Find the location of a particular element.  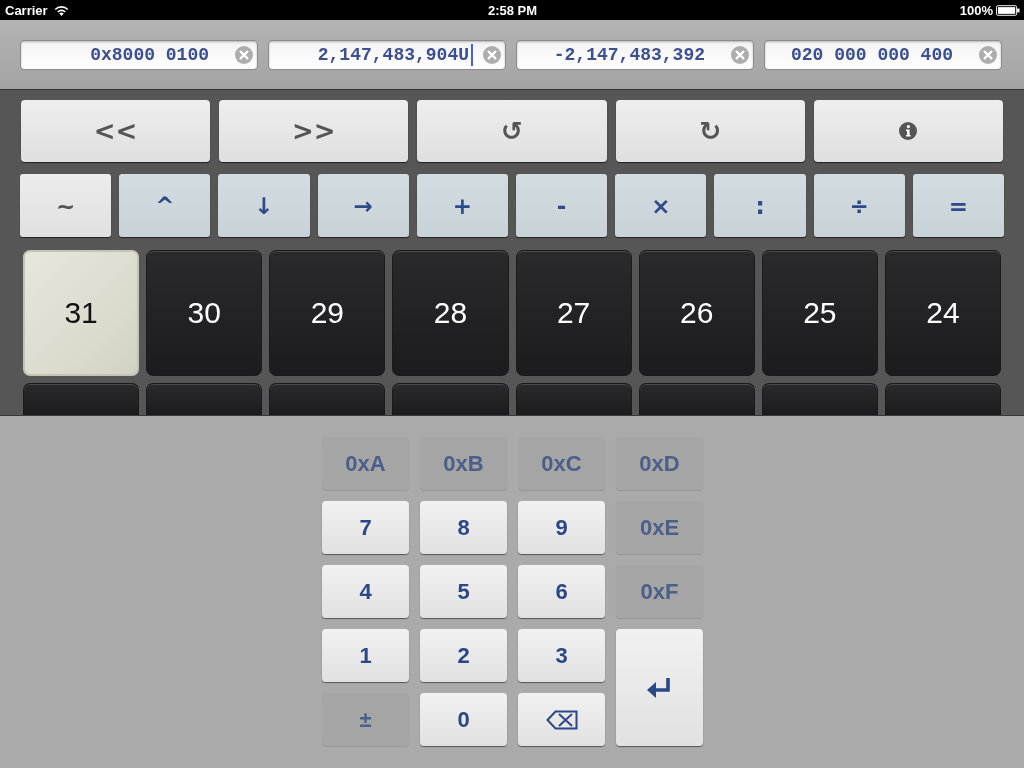

function-key: >> is located at coordinates (314, 131).